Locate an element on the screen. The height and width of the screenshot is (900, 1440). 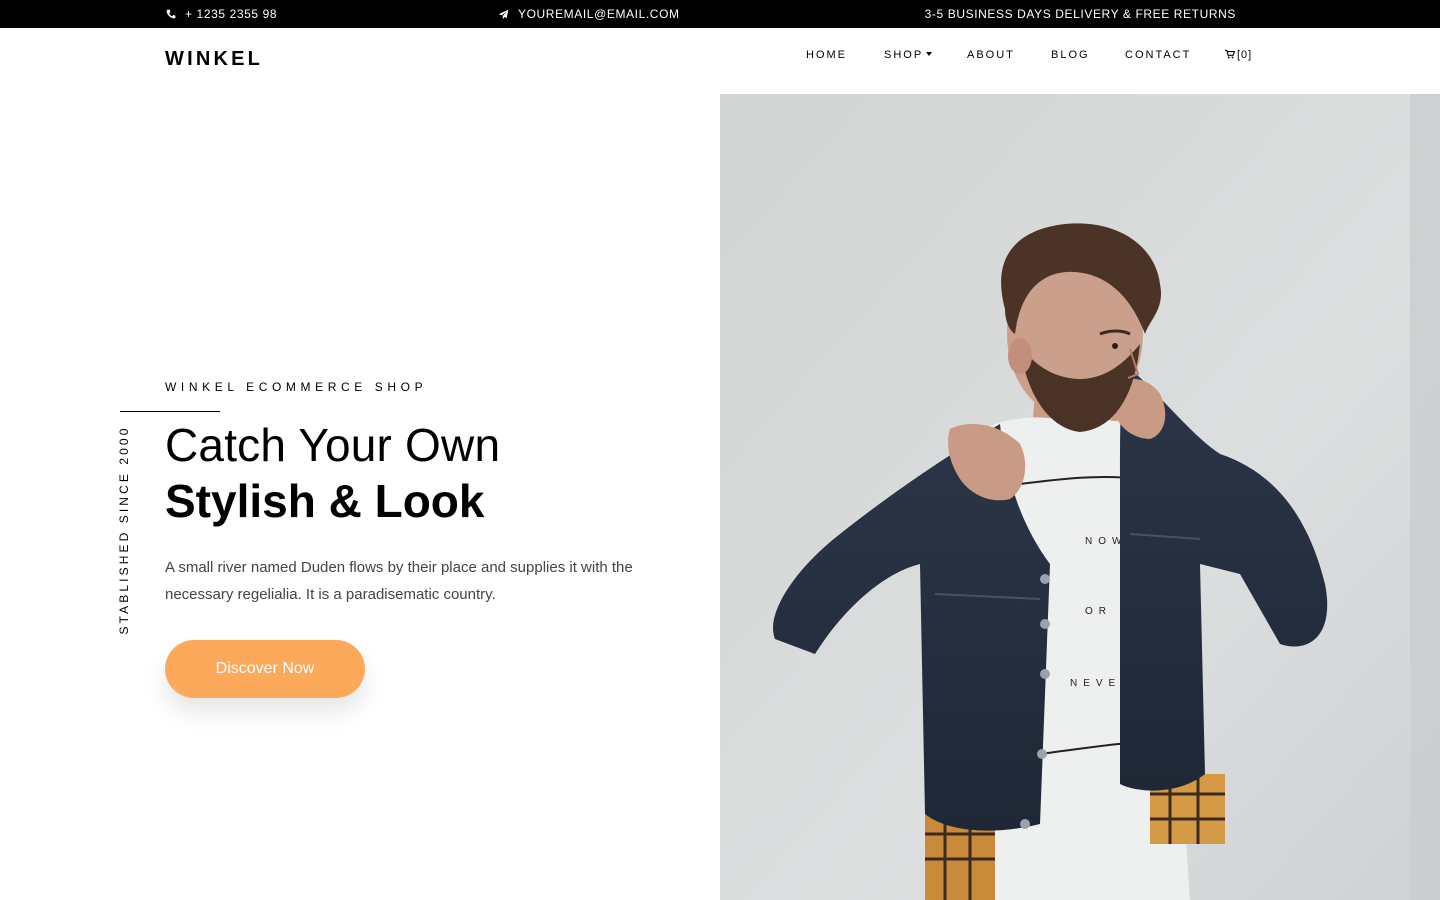
hero-eyebrow: WINKEL ECOMMERCE SHOP is located at coordinates (296, 387).